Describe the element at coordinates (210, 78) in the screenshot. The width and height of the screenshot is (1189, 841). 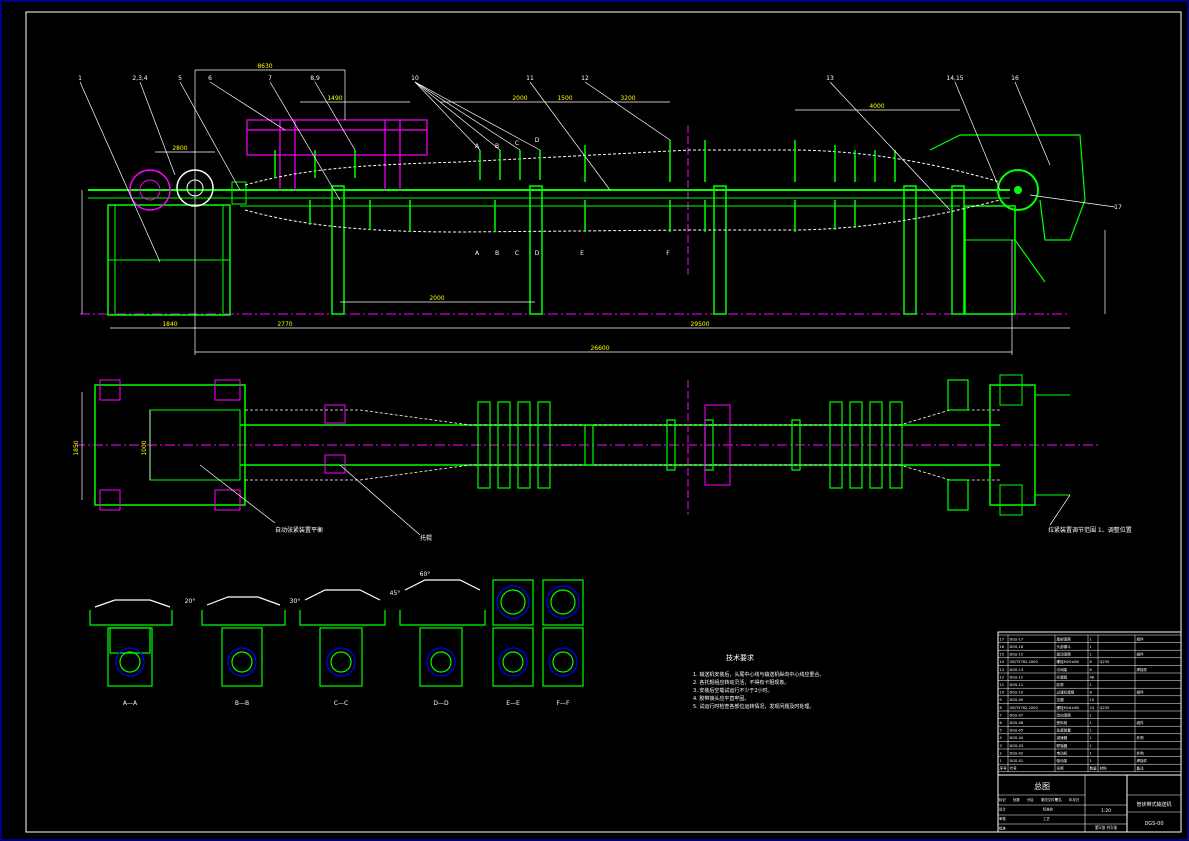
I see `part-number: 6` at that location.